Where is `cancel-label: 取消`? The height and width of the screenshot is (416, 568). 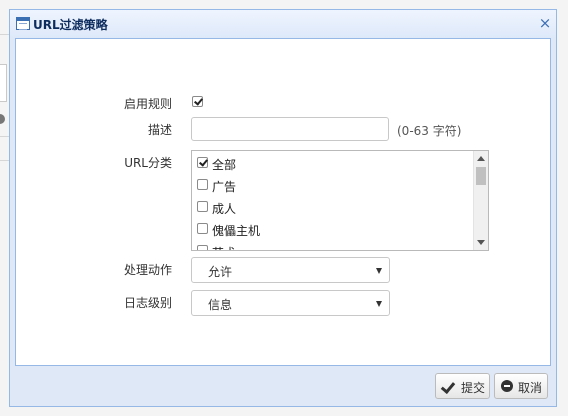
cancel-label: 取消 is located at coordinates (530, 388).